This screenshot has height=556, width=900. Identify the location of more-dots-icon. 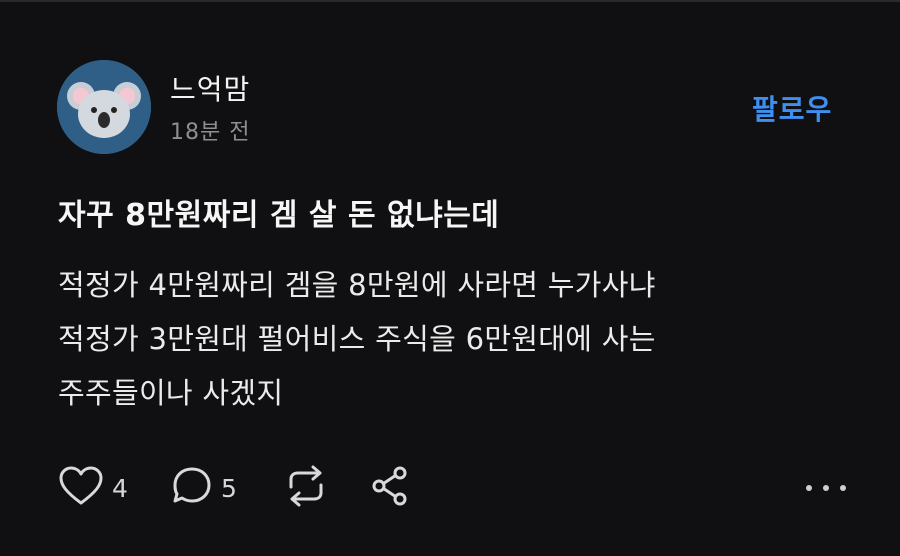
(826, 488).